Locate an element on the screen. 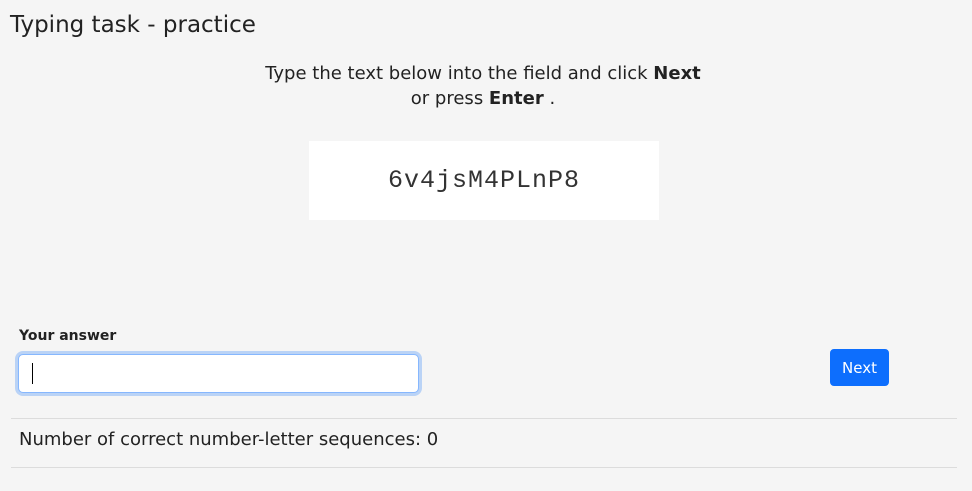  divider-bottom is located at coordinates (484, 467).